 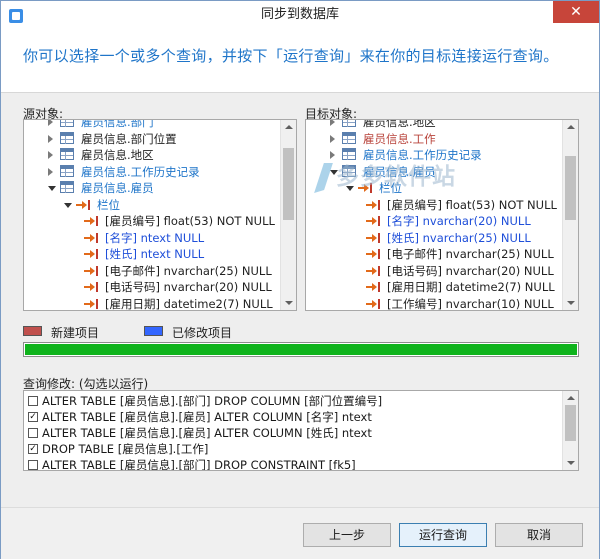 I want to click on query-scrollbar, so click(x=570, y=430).